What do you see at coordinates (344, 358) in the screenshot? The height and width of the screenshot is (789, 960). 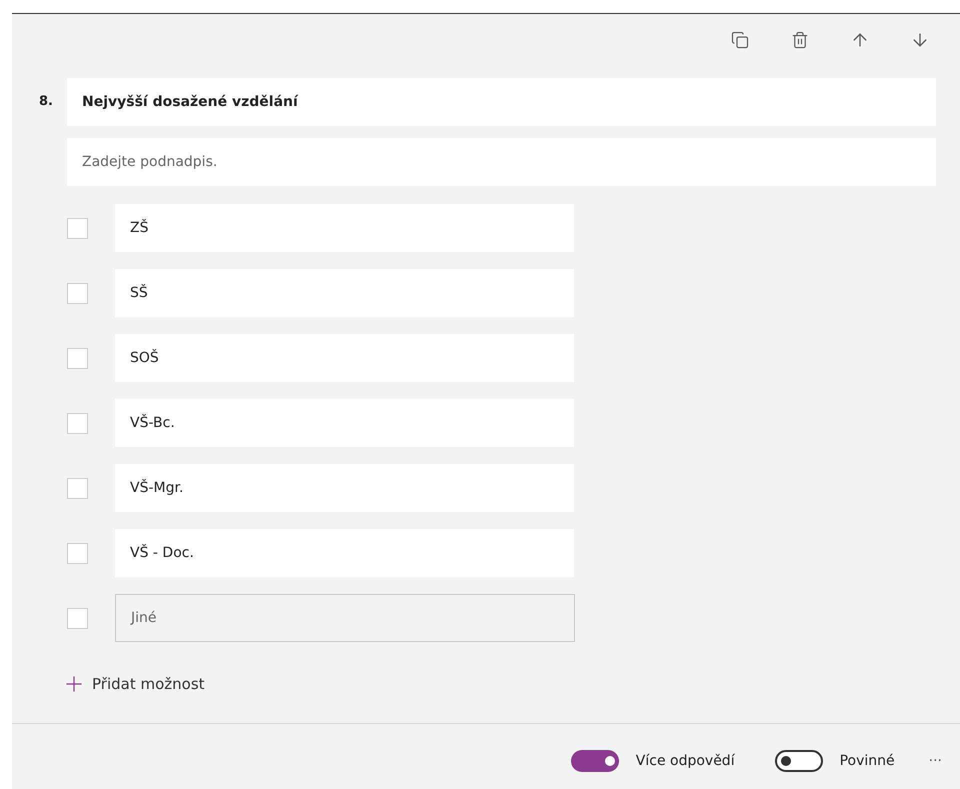 I see `option-field: SOŠ` at bounding box center [344, 358].